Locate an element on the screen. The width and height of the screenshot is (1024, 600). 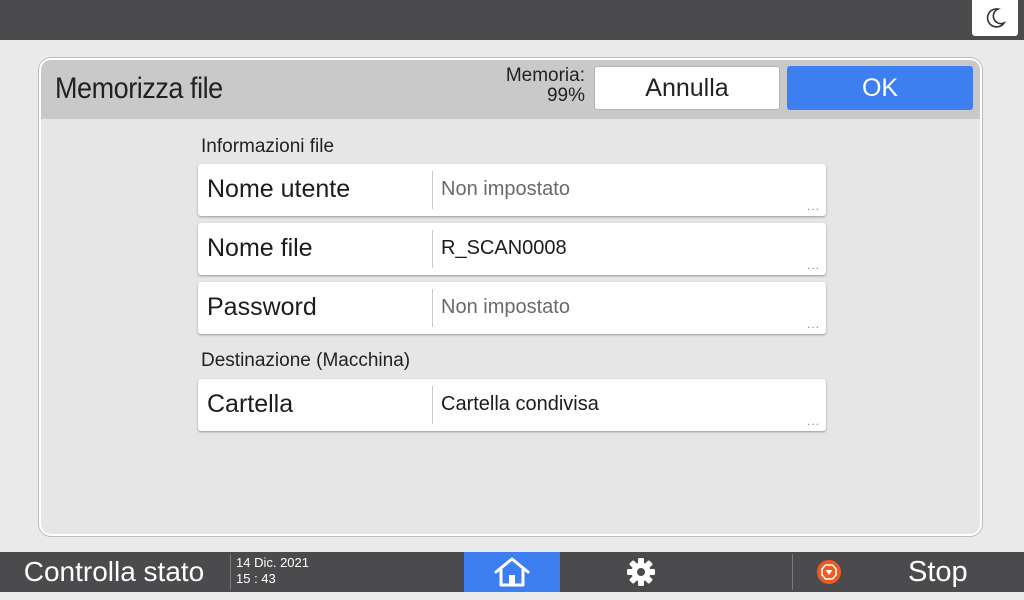
home-button is located at coordinates (512, 572).